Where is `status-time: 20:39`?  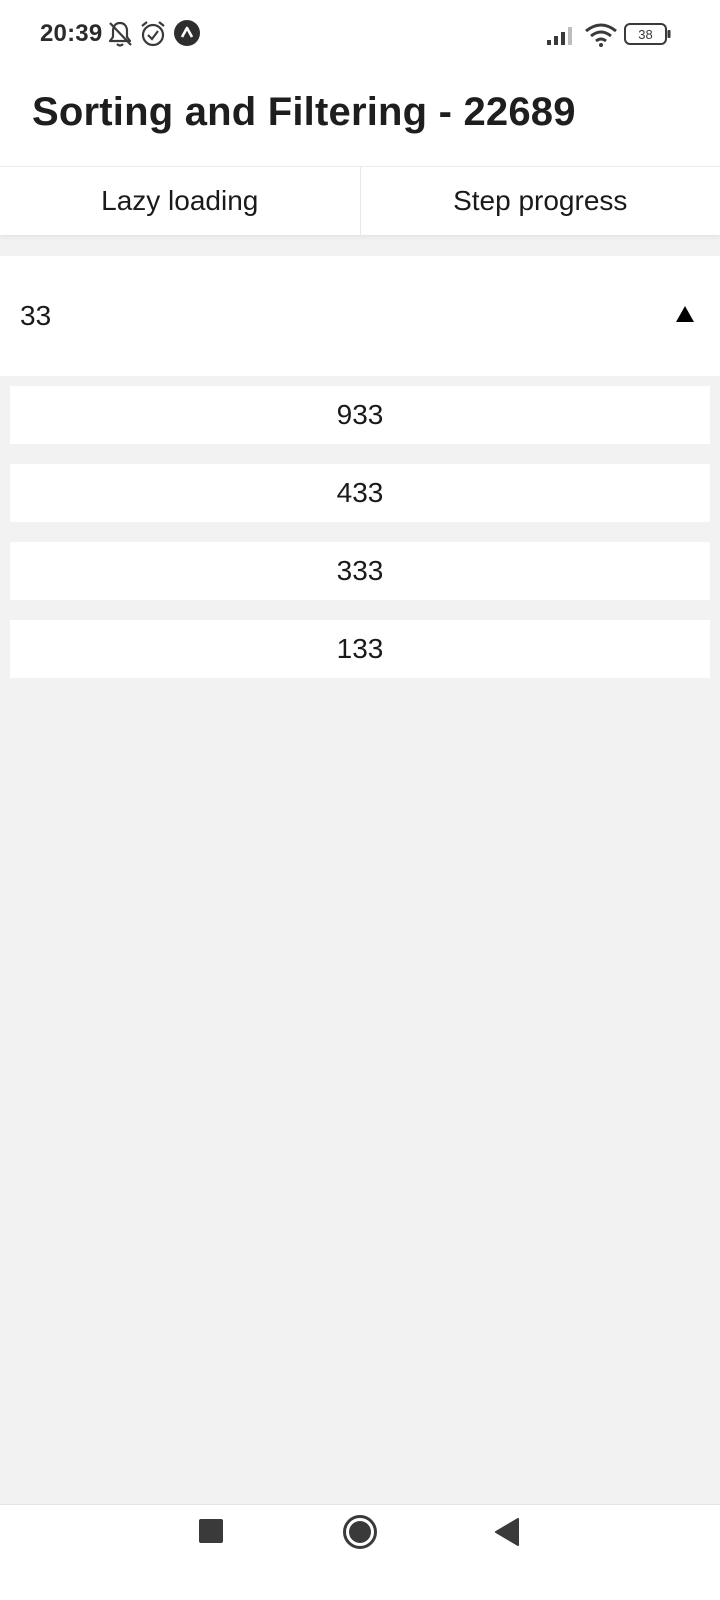 status-time: 20:39 is located at coordinates (71, 33).